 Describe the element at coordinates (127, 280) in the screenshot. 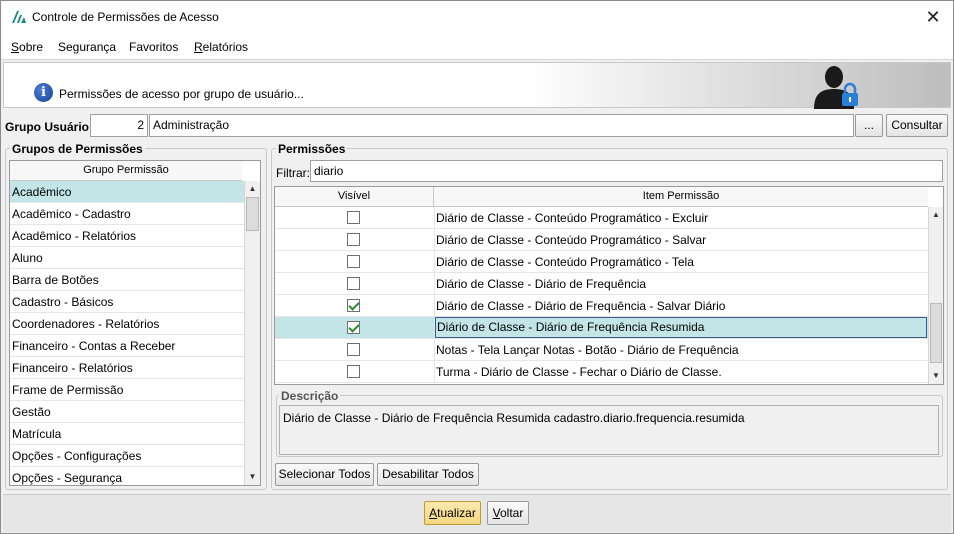

I see `list-item: Barra de Botões` at that location.